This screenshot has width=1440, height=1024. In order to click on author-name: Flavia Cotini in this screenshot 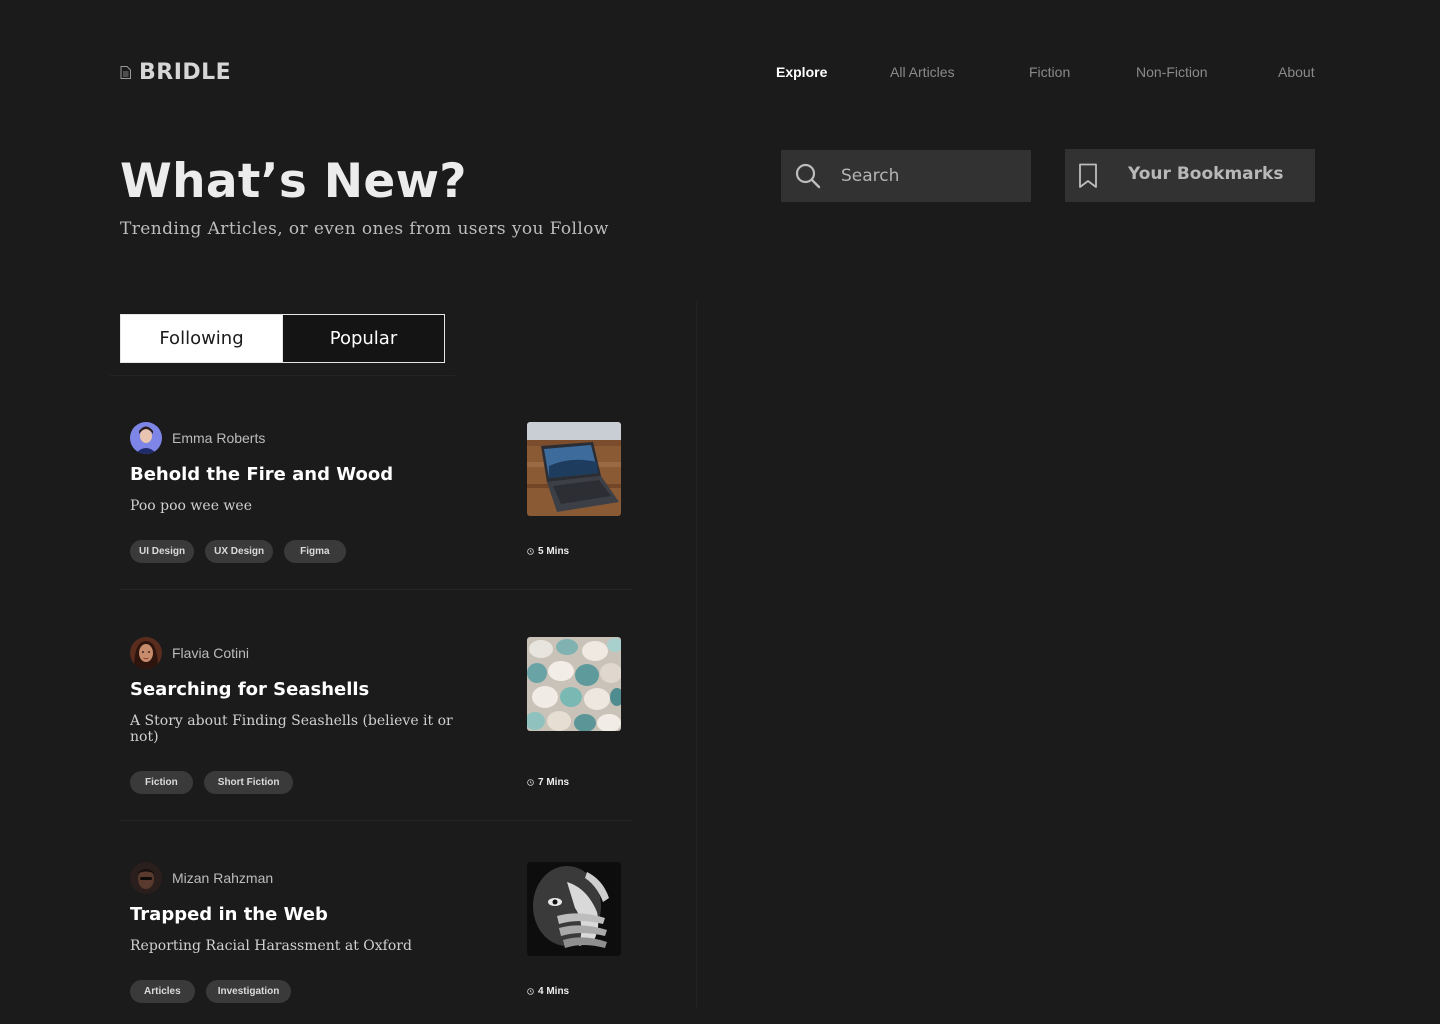, I will do `click(211, 653)`.